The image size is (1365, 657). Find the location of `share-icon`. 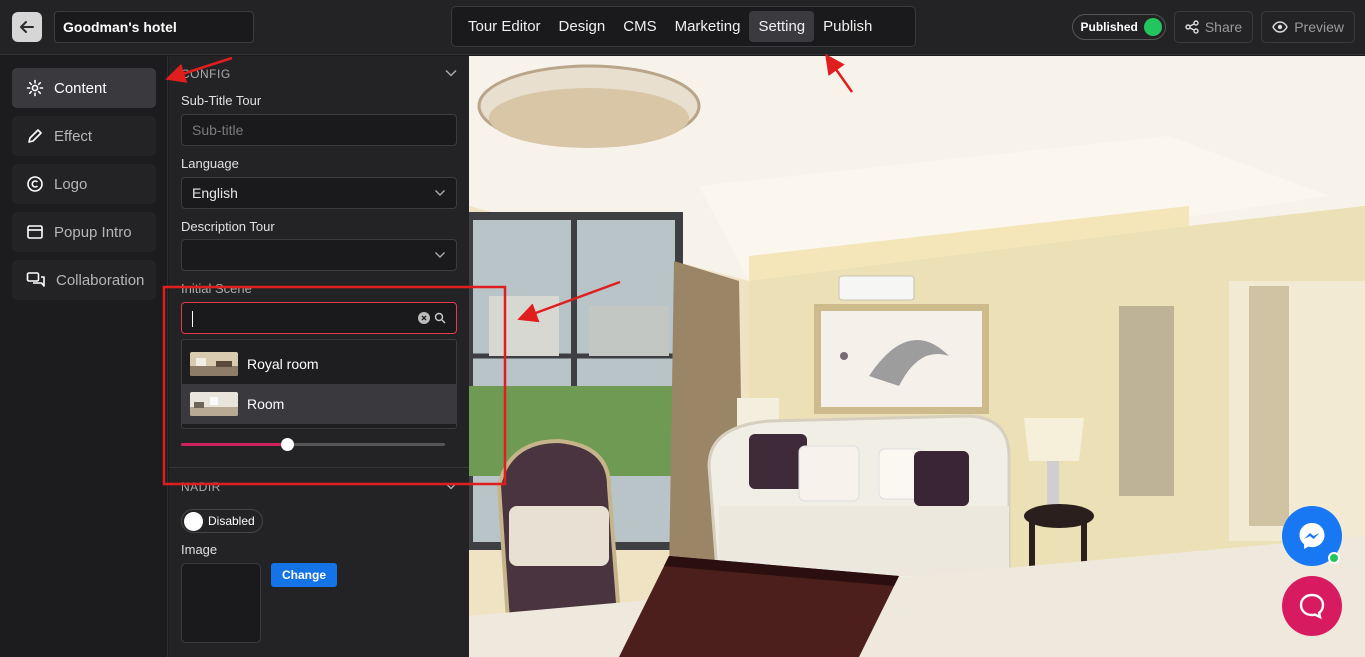

share-icon is located at coordinates (1192, 27).